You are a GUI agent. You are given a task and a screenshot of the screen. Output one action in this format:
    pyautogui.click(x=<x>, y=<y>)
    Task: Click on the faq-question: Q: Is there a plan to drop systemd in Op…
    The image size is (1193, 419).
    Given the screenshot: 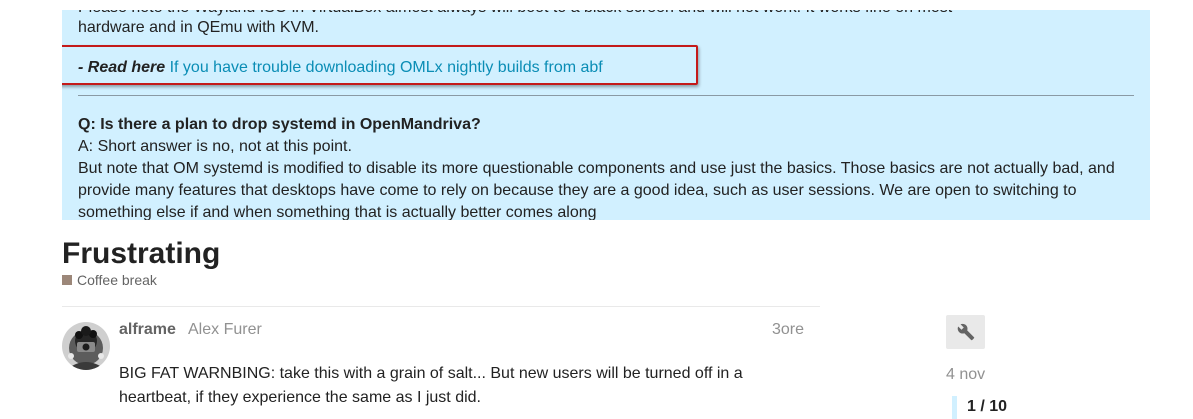 What is the action you would take?
    pyautogui.click(x=279, y=124)
    